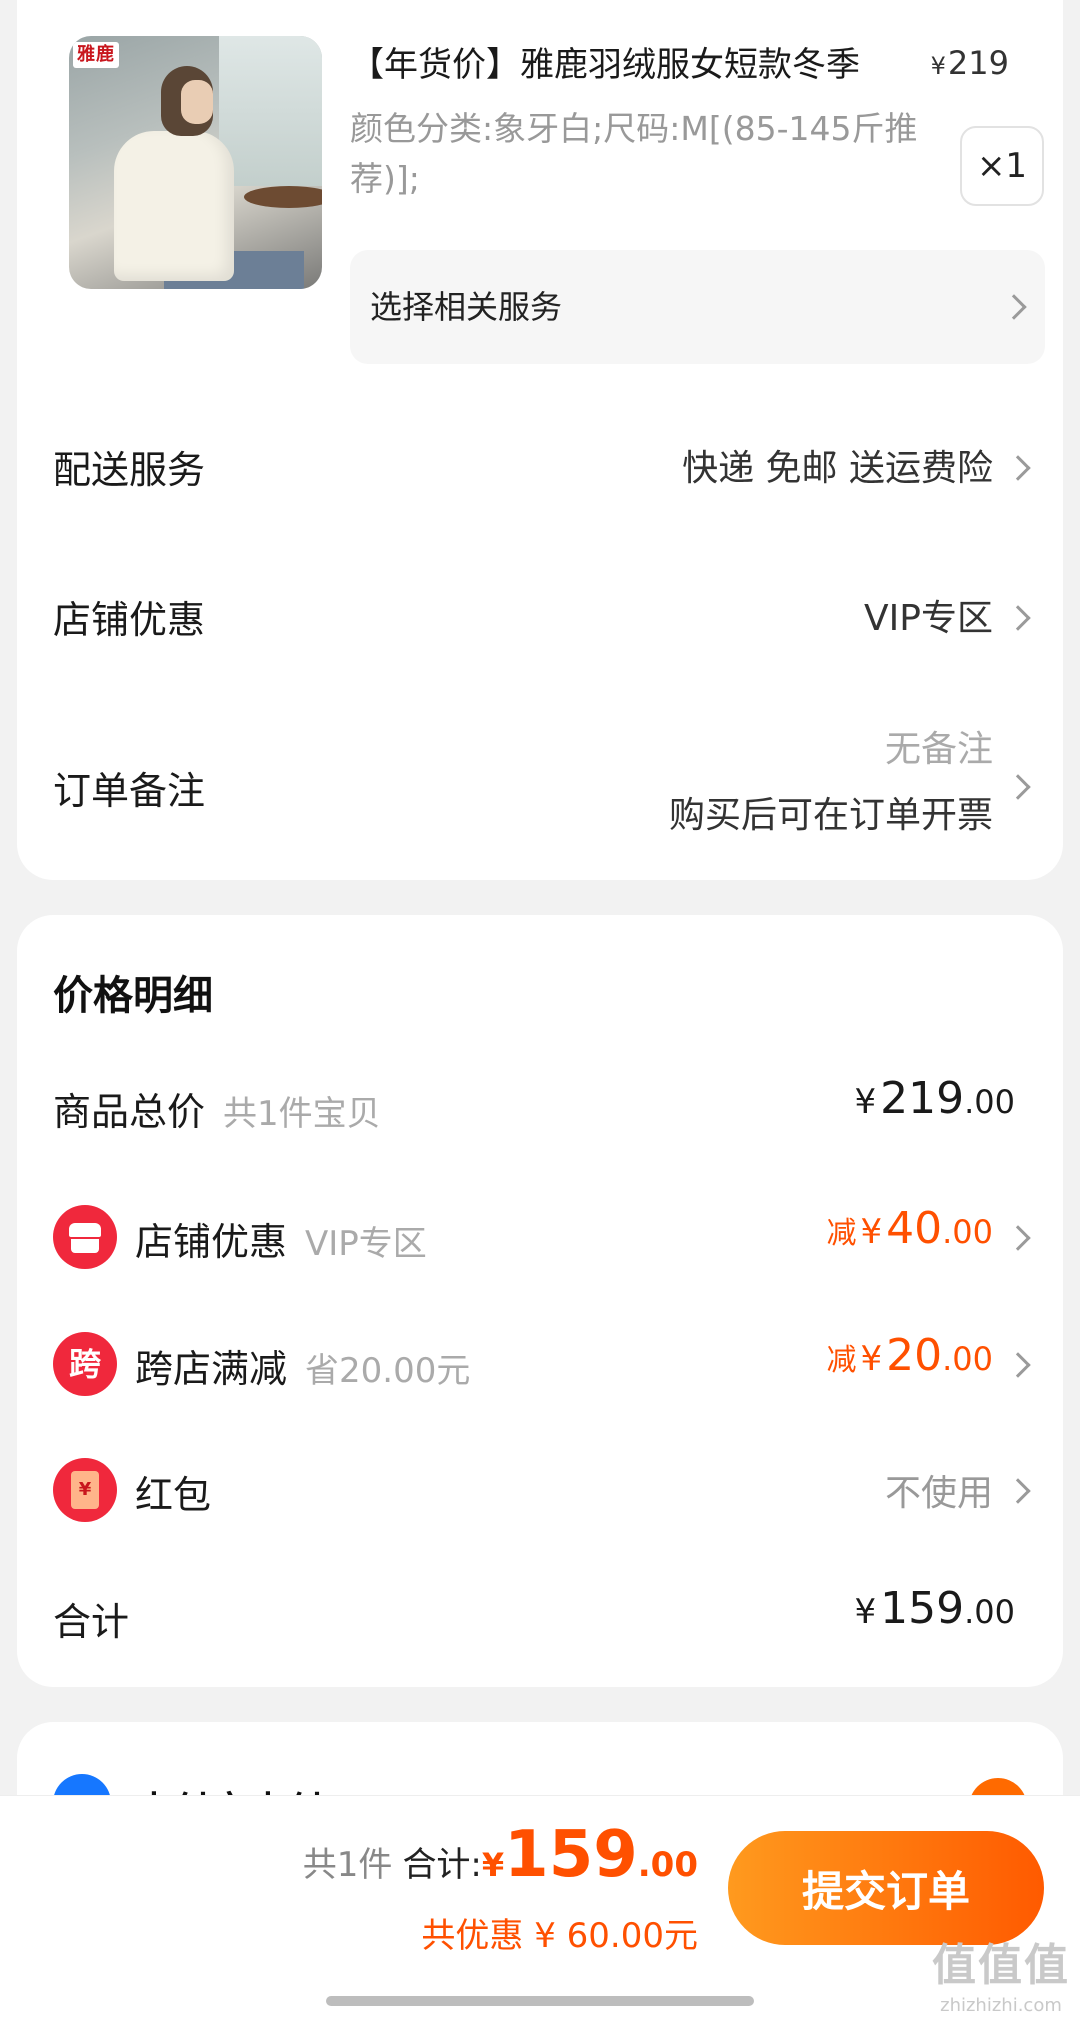 The image size is (1080, 2025). What do you see at coordinates (129, 1112) in the screenshot?
I see `goods-total-label-text: 商品总价` at bounding box center [129, 1112].